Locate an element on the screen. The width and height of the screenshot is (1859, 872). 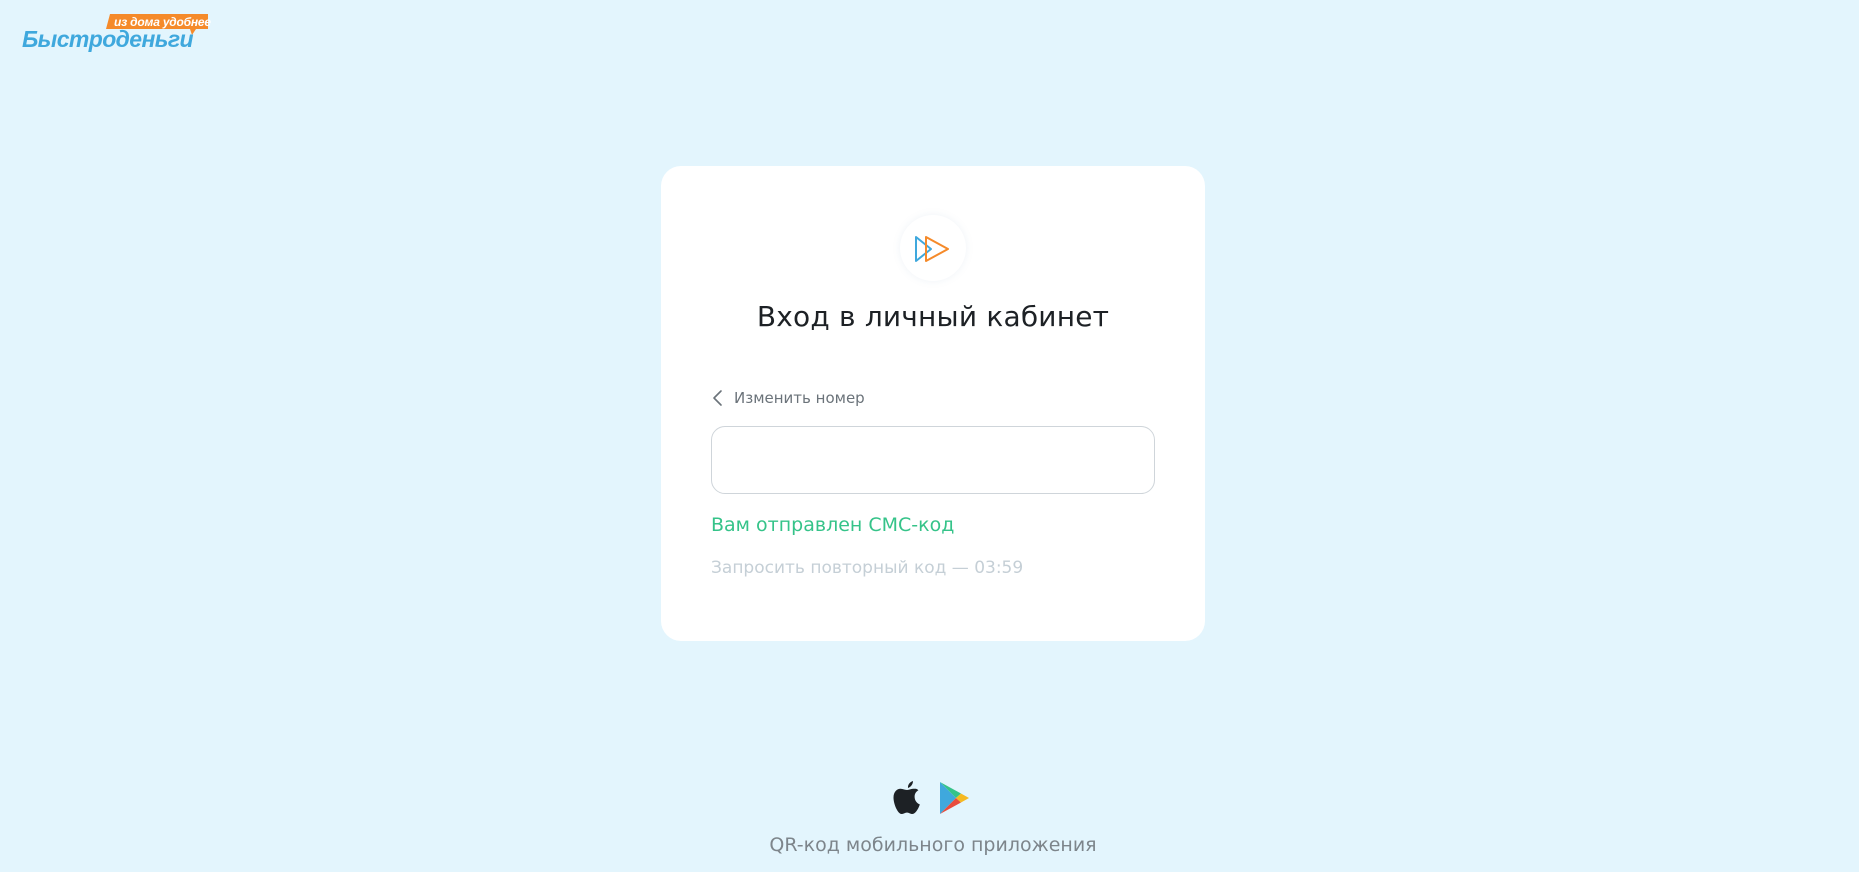
brand-logo: из дома удобнее Быстроденьги is located at coordinates (116, 34).